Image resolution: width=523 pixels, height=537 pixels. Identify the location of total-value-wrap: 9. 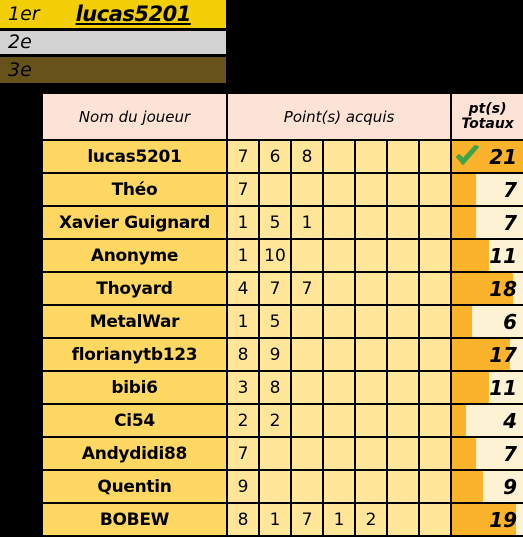
(487, 487).